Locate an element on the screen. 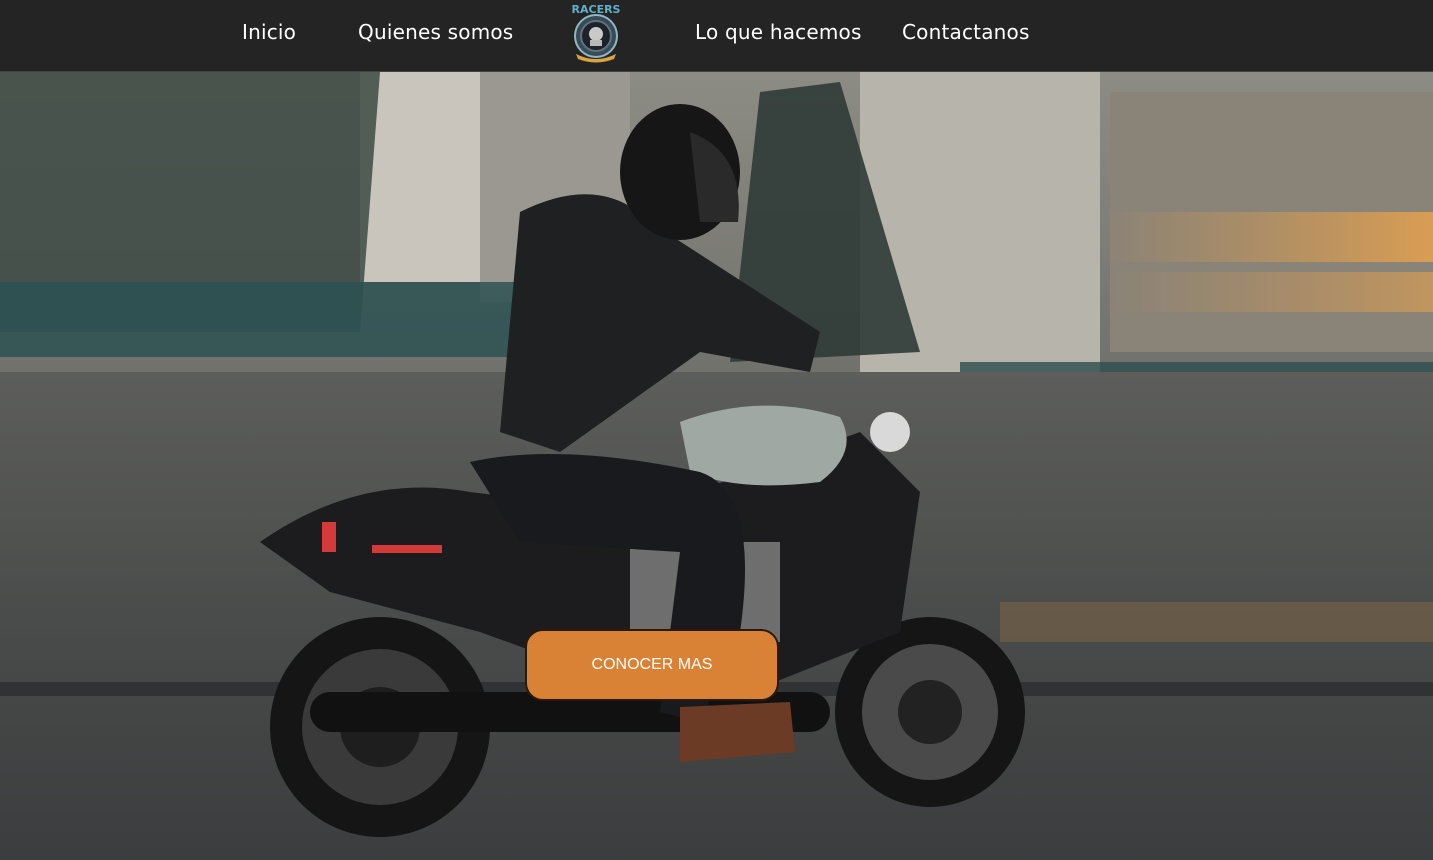 This screenshot has height=860, width=1433. racers-logo: RACERS is located at coordinates (596, 33).